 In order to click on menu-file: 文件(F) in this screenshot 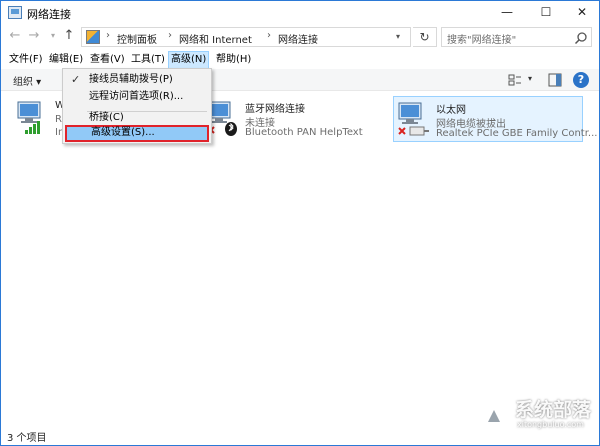, I will do `click(26, 60)`.